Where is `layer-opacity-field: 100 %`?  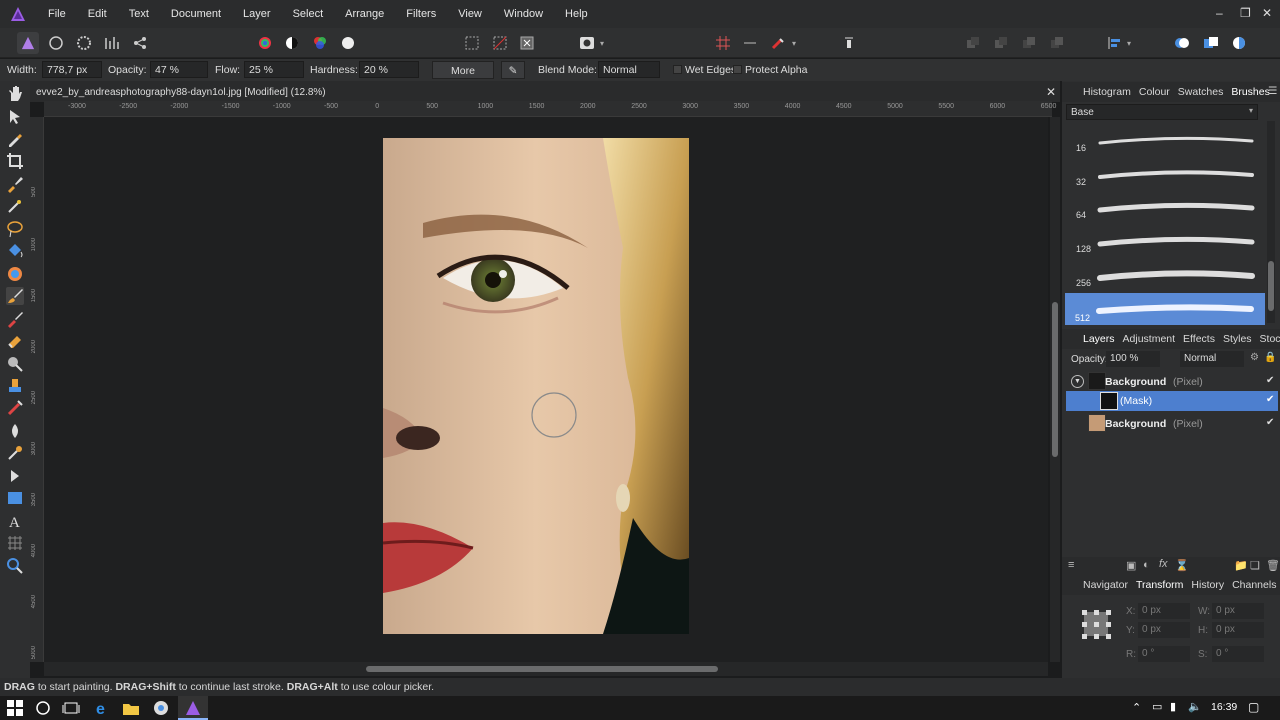 layer-opacity-field: 100 % is located at coordinates (1133, 359).